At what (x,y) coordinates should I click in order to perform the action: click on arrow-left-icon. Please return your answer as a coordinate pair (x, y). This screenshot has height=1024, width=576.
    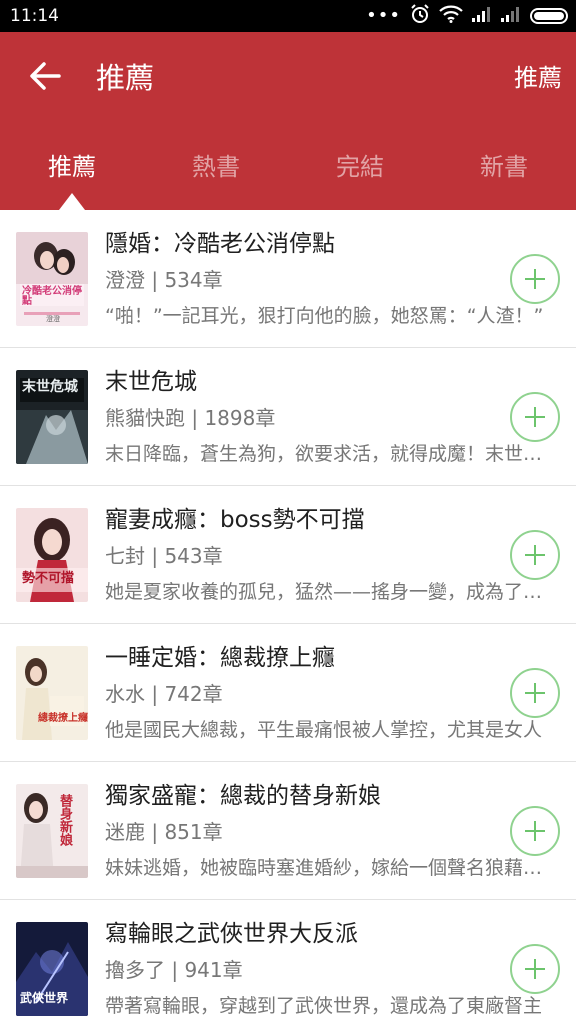
    Looking at the image, I should click on (45, 78).